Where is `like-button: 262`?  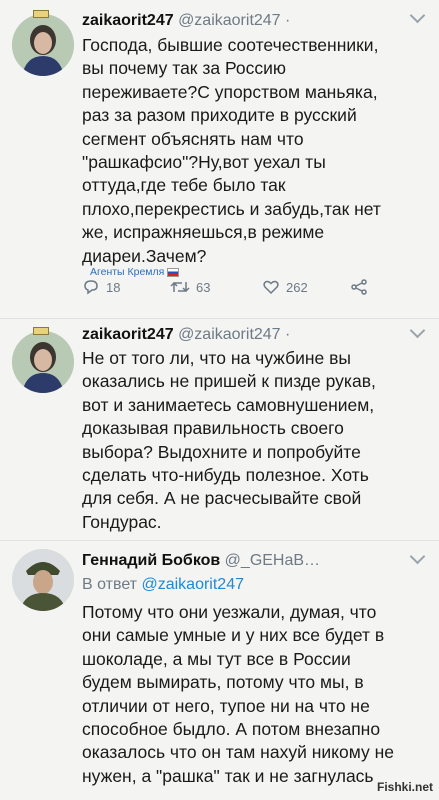 like-button: 262 is located at coordinates (285, 287).